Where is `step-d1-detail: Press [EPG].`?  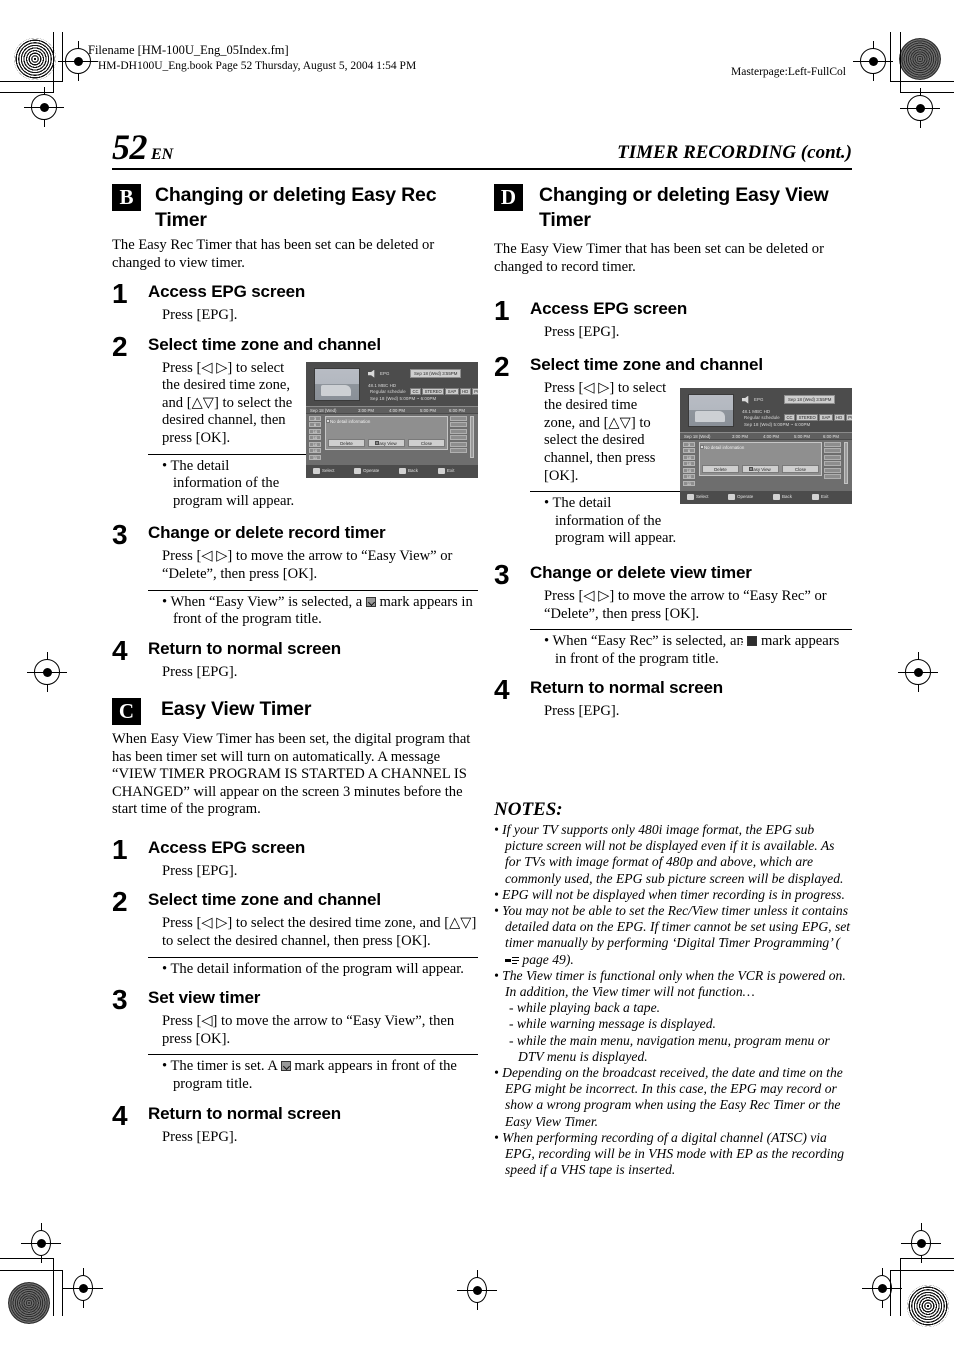 step-d1-detail: Press [EPG]. is located at coordinates (582, 332).